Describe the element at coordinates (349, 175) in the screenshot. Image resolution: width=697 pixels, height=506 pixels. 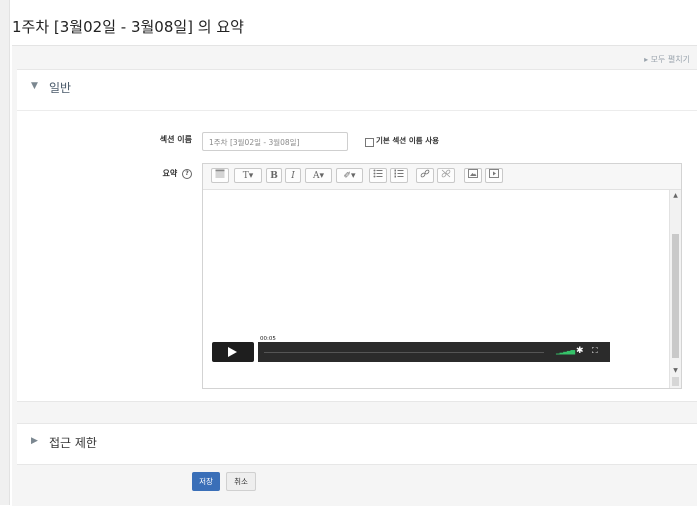
I see `highlight-icon: ✐▾` at that location.